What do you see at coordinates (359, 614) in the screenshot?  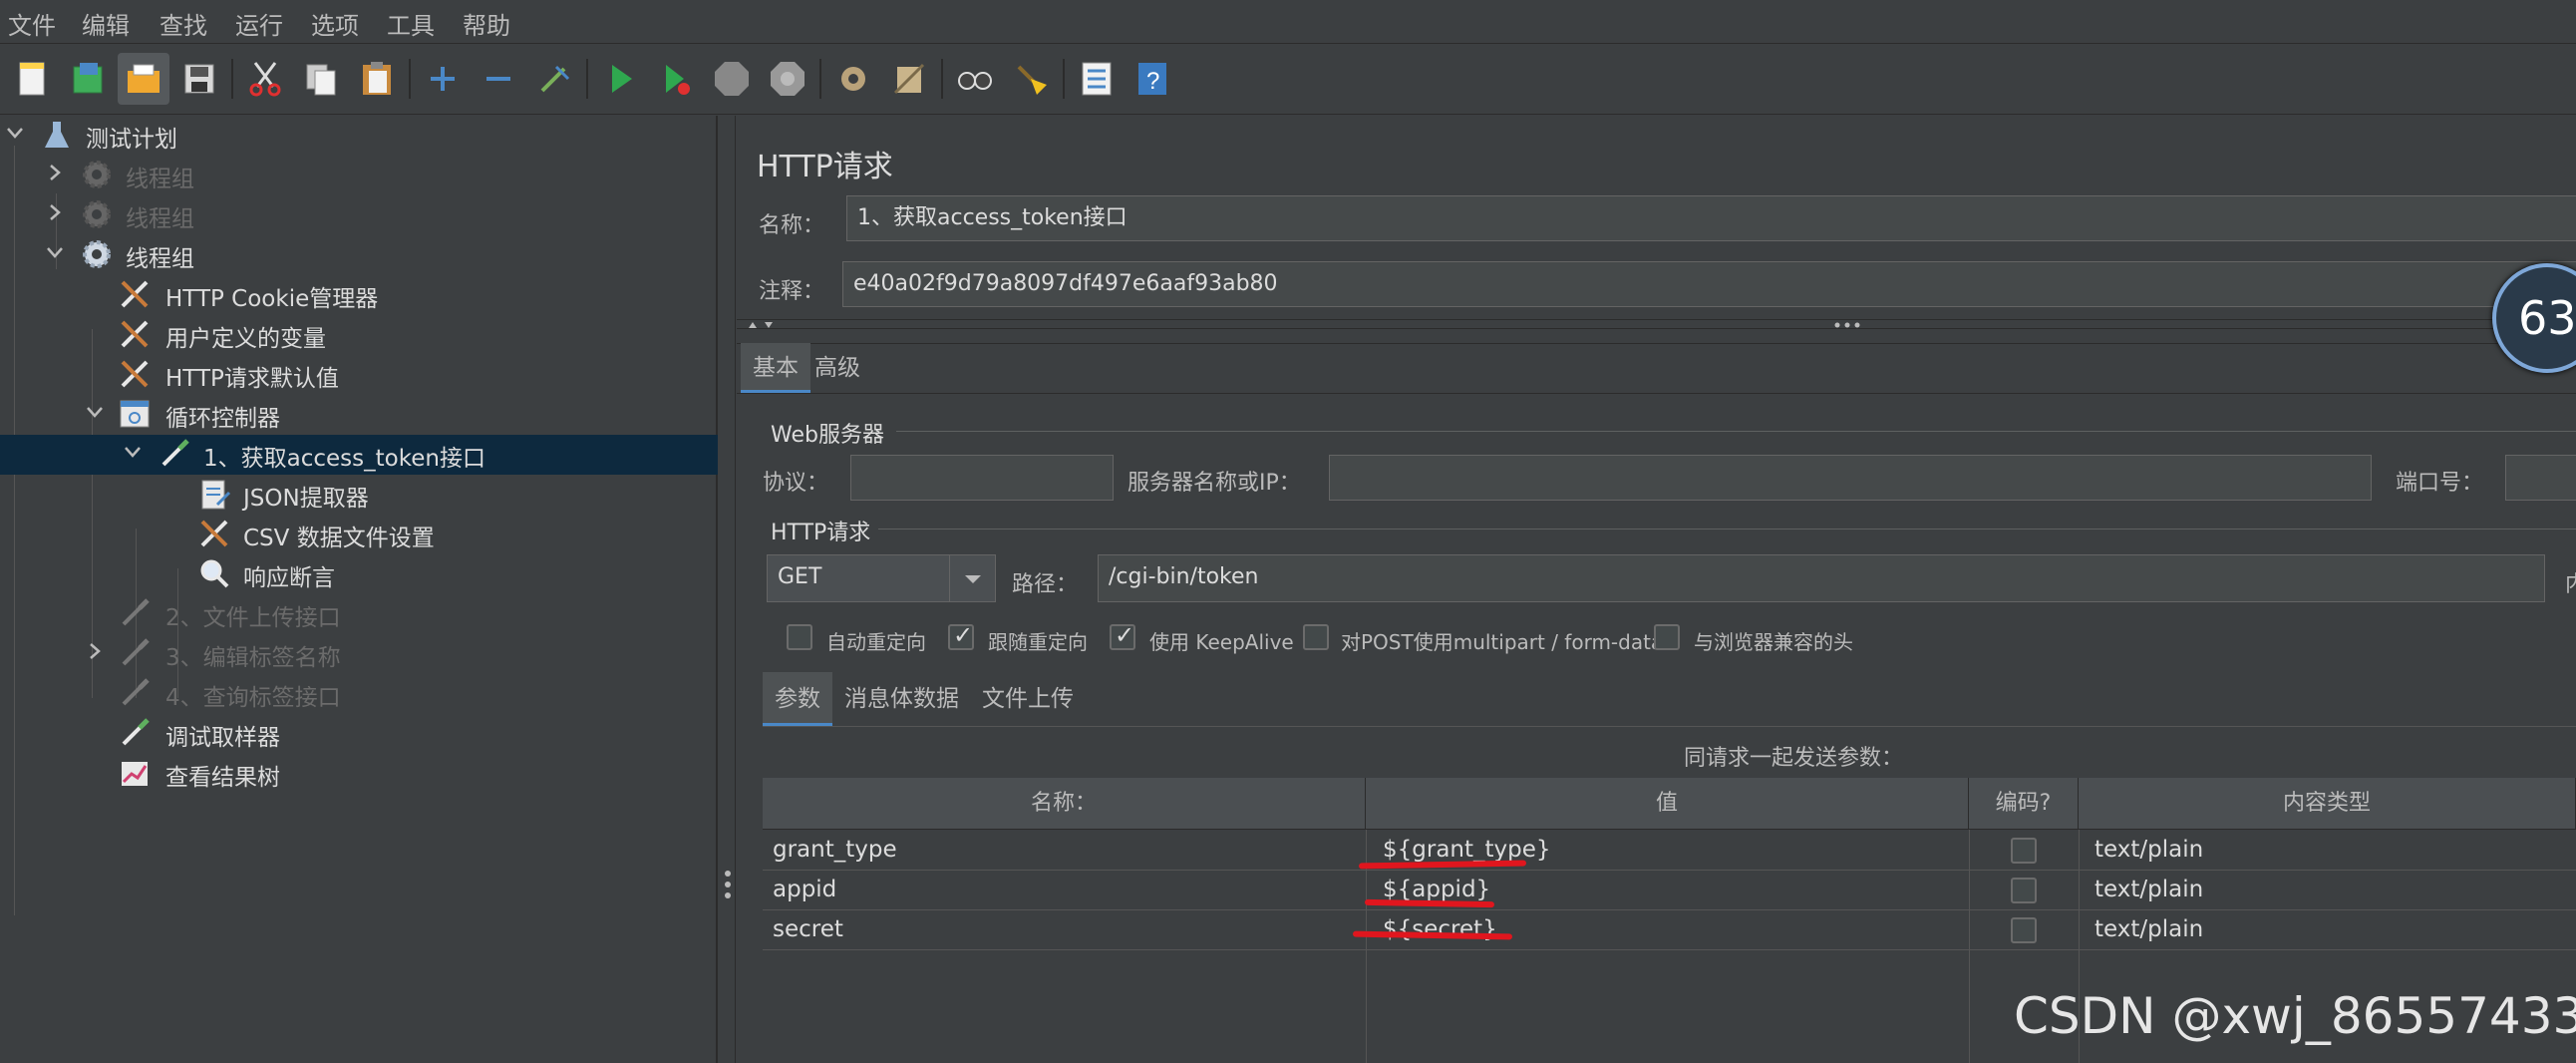 I see `tree-item-file-upload: 2、文件上传接口` at bounding box center [359, 614].